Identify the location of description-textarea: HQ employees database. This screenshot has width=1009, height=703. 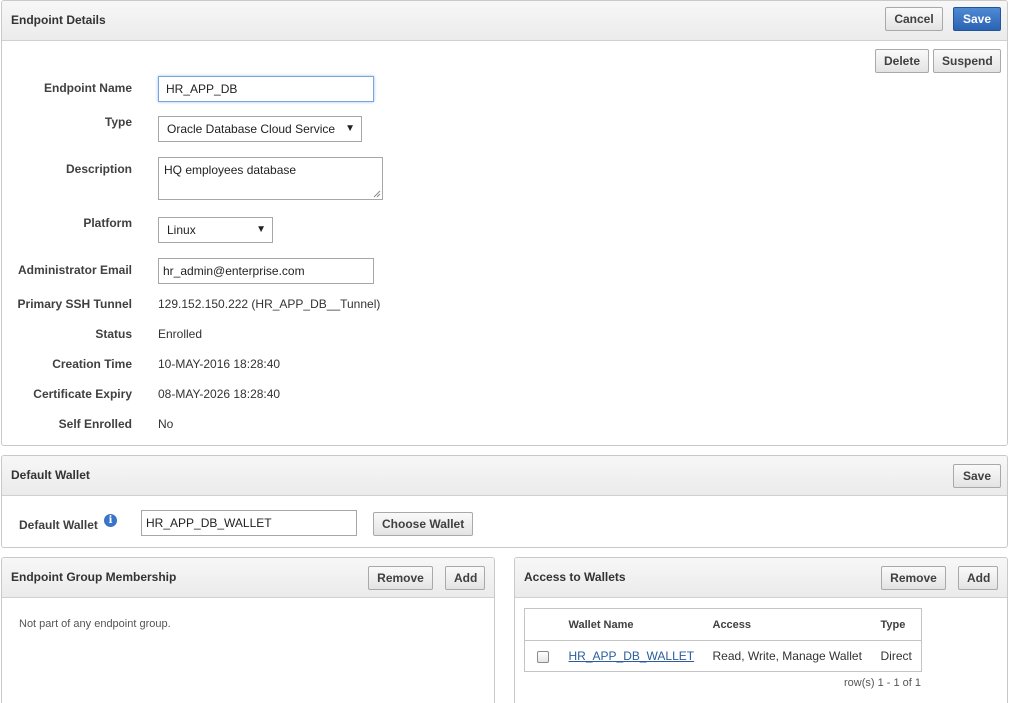
(270, 178).